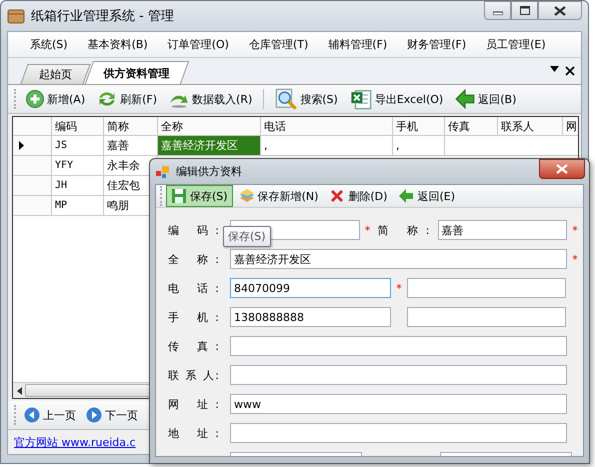  Describe the element at coordinates (486, 99) in the screenshot. I see `toolbar-button: 返回(B)` at that location.